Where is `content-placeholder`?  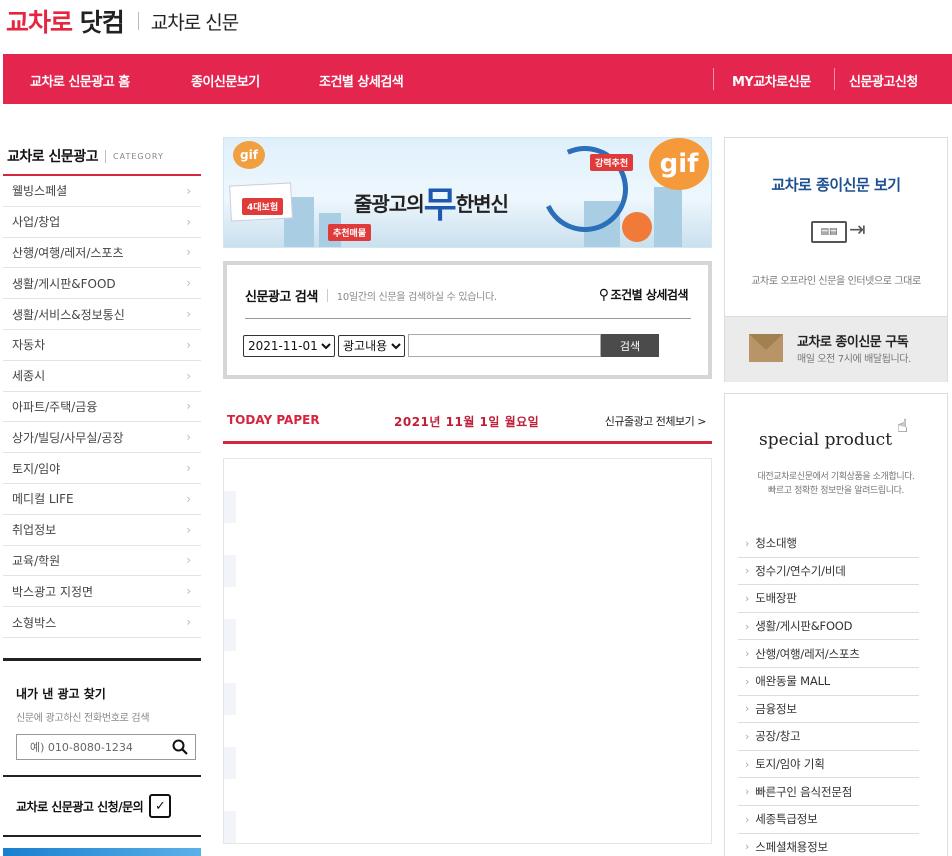
content-placeholder is located at coordinates (230, 571).